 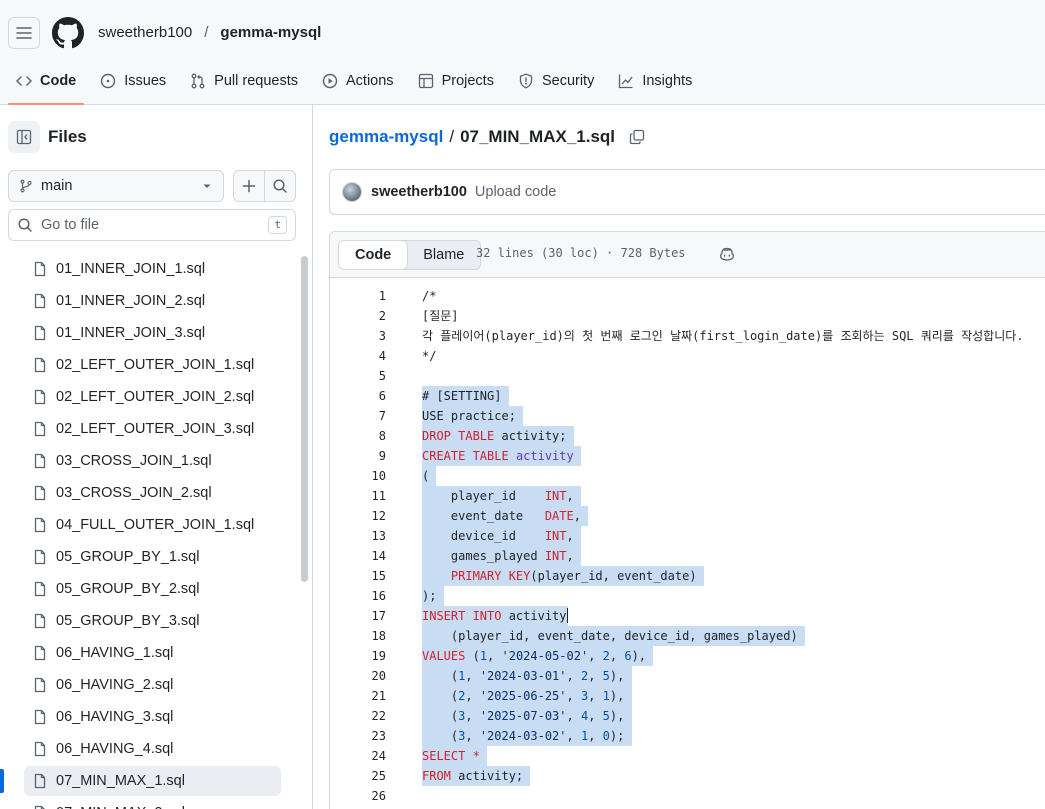 What do you see at coordinates (358, 316) in the screenshot?
I see `line-number: 2` at bounding box center [358, 316].